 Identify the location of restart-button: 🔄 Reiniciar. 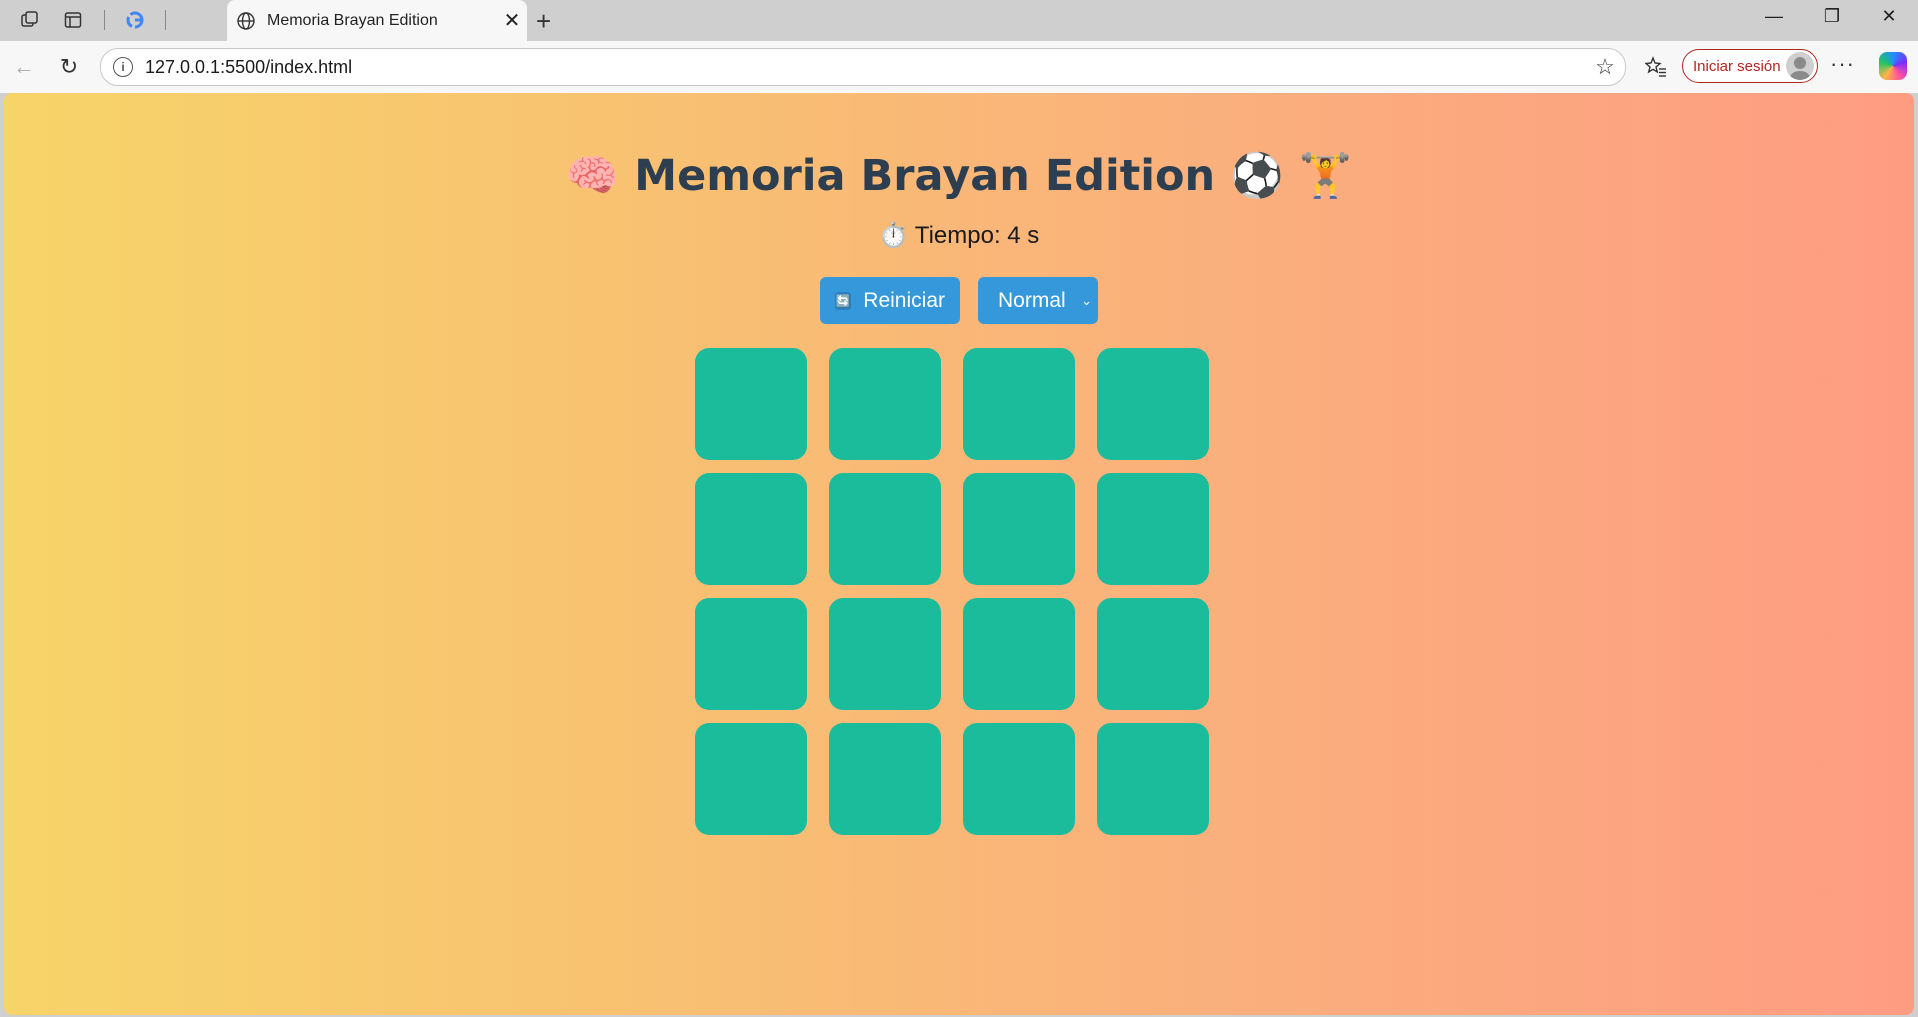
(890, 300).